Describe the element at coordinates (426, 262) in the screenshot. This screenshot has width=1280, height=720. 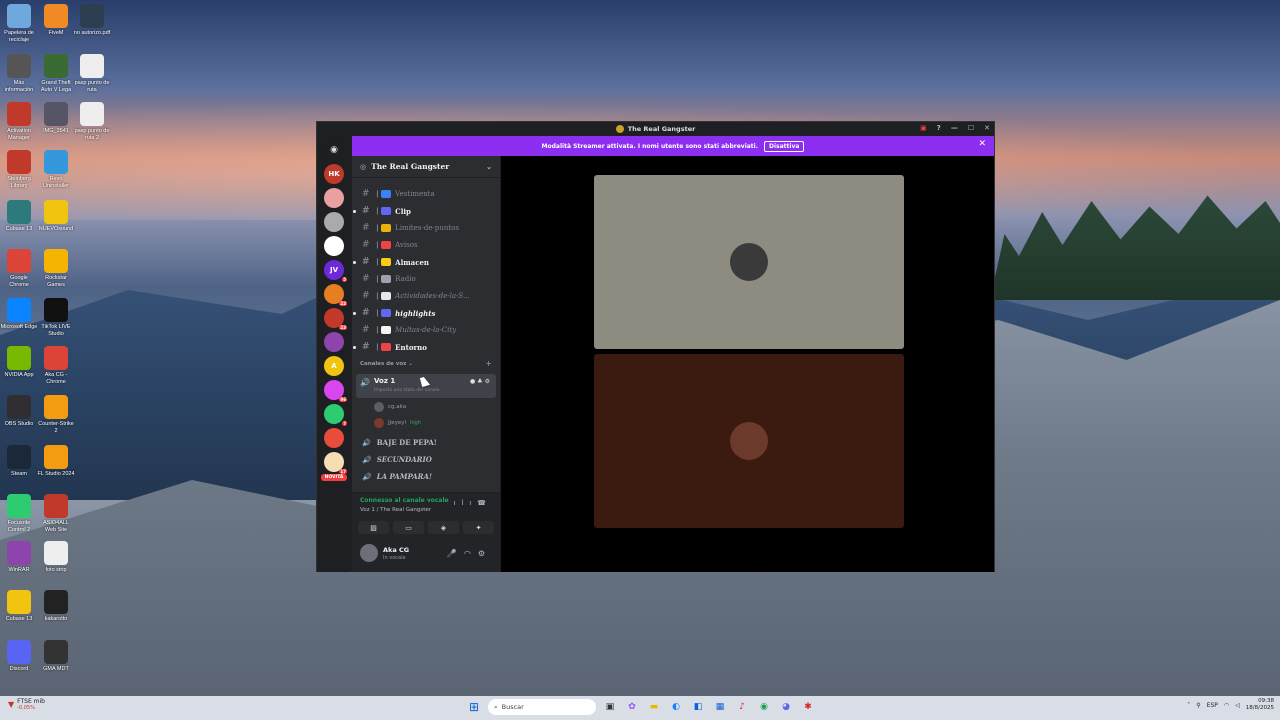
I see `text-channel: # ┃ Almacen` at that location.